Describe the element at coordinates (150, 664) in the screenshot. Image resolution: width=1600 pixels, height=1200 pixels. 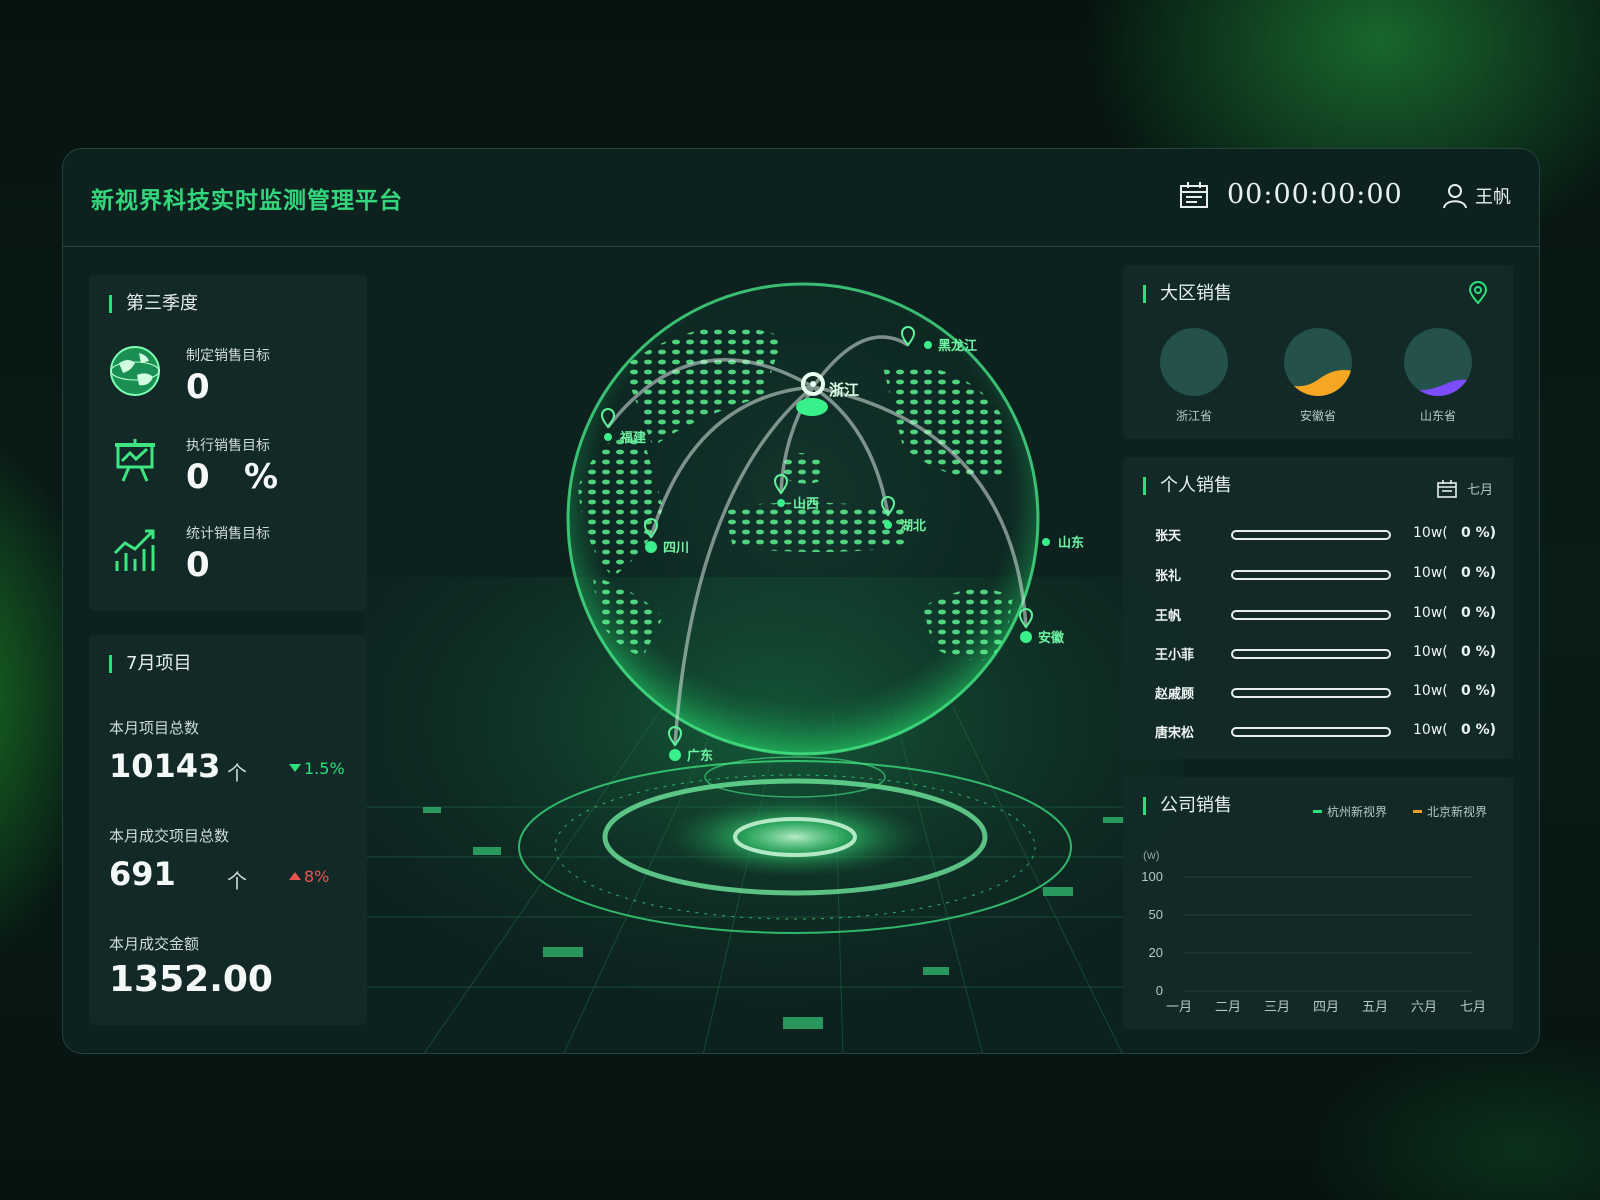
I see `july-panel-title: 7月项目` at that location.